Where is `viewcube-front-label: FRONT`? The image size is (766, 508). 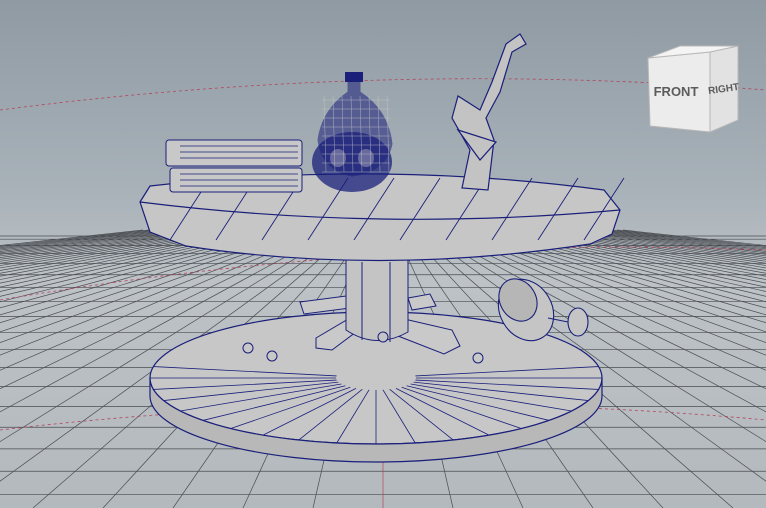 viewcube-front-label: FRONT is located at coordinates (676, 91).